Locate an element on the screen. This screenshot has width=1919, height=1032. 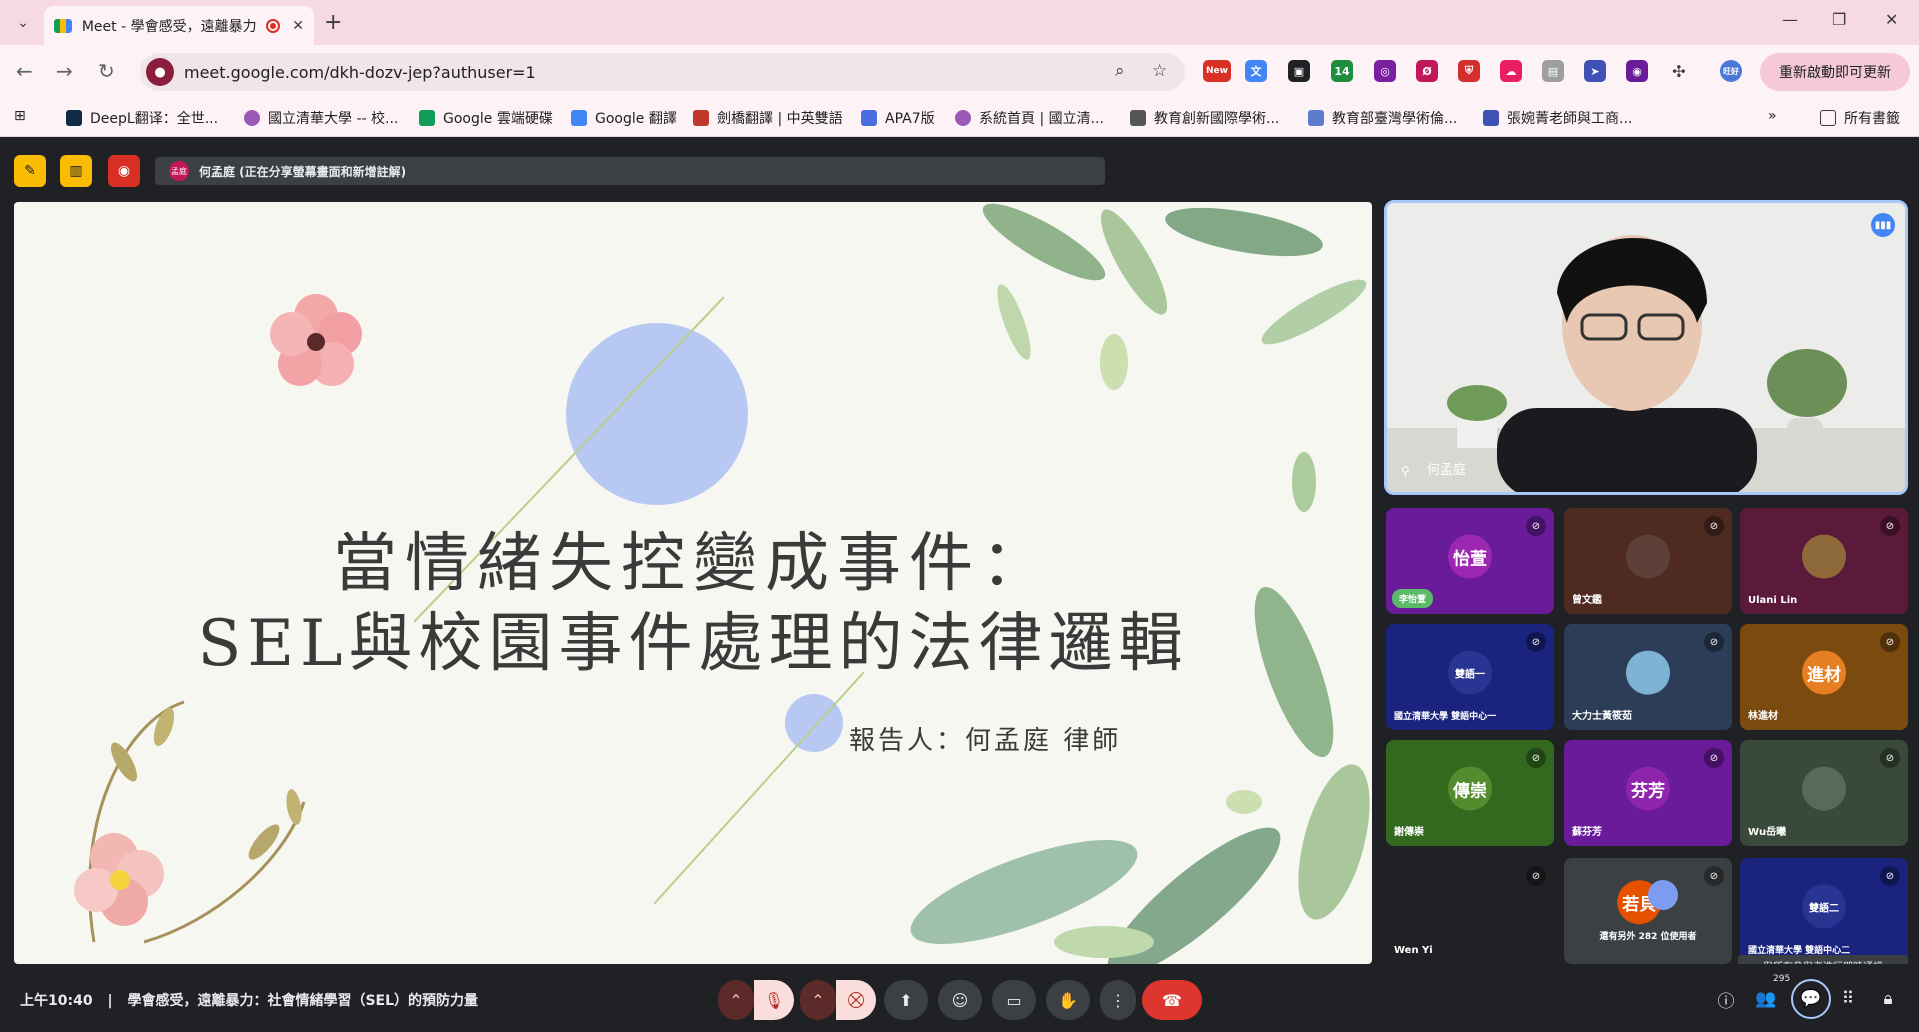
participant-tile: 雙語二 ⊘ 國立清華大學 雙語中心二 is located at coordinates (1824, 911).